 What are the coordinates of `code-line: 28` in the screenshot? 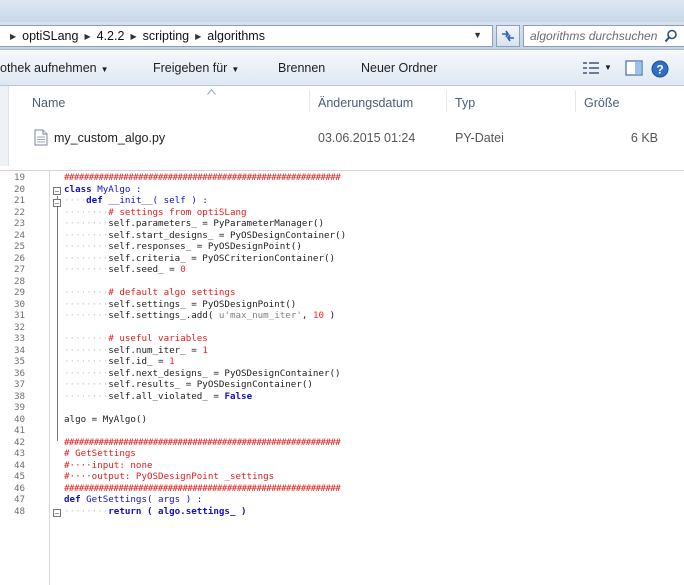 It's located at (342, 282).